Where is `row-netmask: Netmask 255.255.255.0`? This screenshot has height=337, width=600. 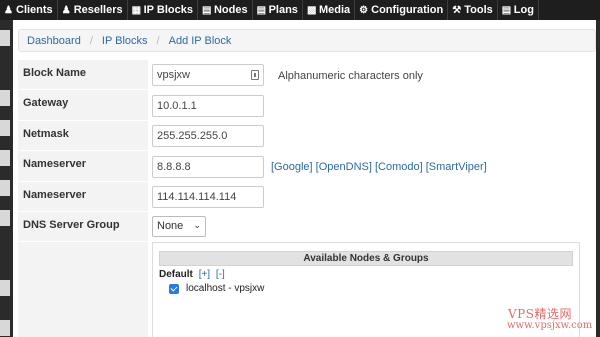 row-netmask: Netmask 255.255.255.0 is located at coordinates (307, 136).